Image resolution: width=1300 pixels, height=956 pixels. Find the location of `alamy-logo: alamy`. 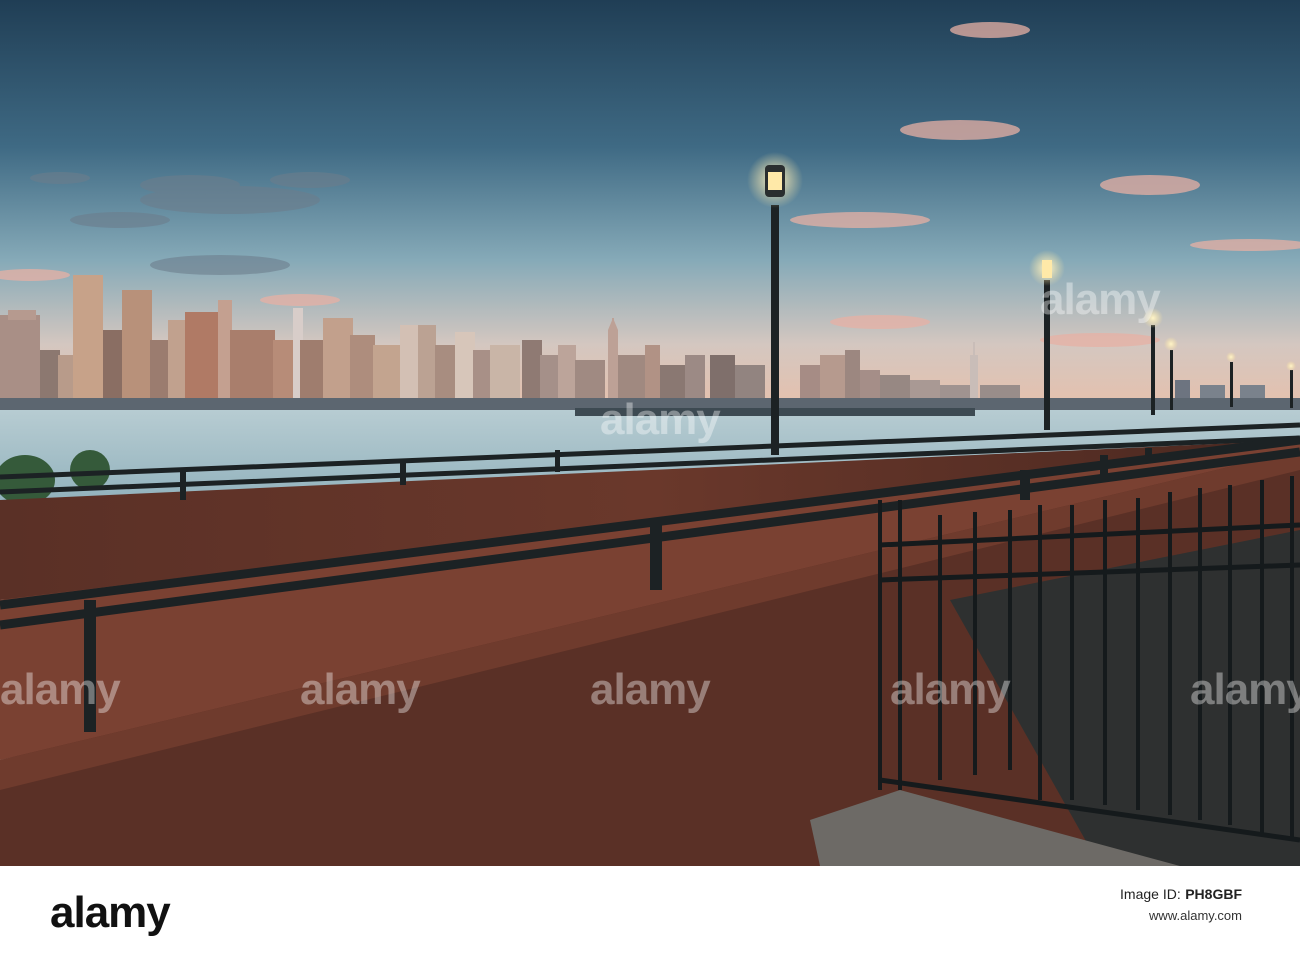

alamy-logo: alamy is located at coordinates (110, 913).